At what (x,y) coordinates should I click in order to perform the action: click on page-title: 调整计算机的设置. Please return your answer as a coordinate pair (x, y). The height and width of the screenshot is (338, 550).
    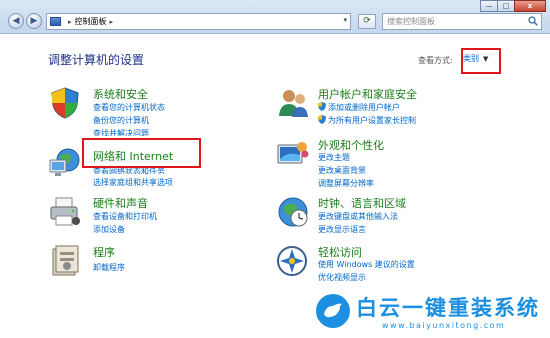
    Looking at the image, I should click on (96, 60).